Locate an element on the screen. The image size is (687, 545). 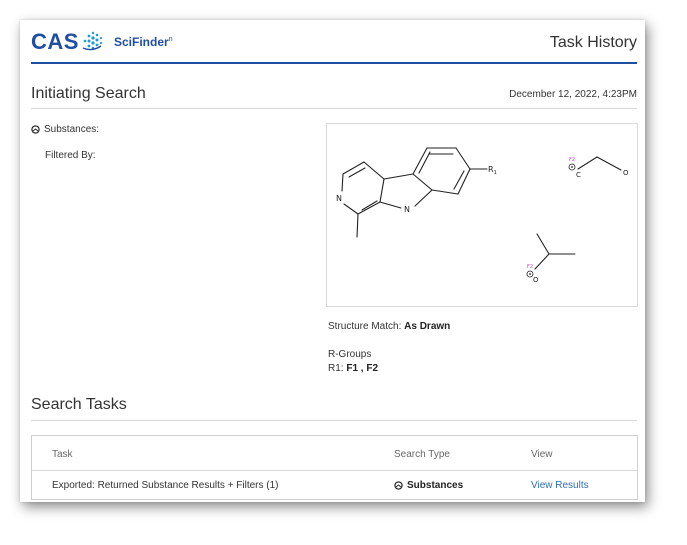
column-header-view: View is located at coordinates (542, 454).